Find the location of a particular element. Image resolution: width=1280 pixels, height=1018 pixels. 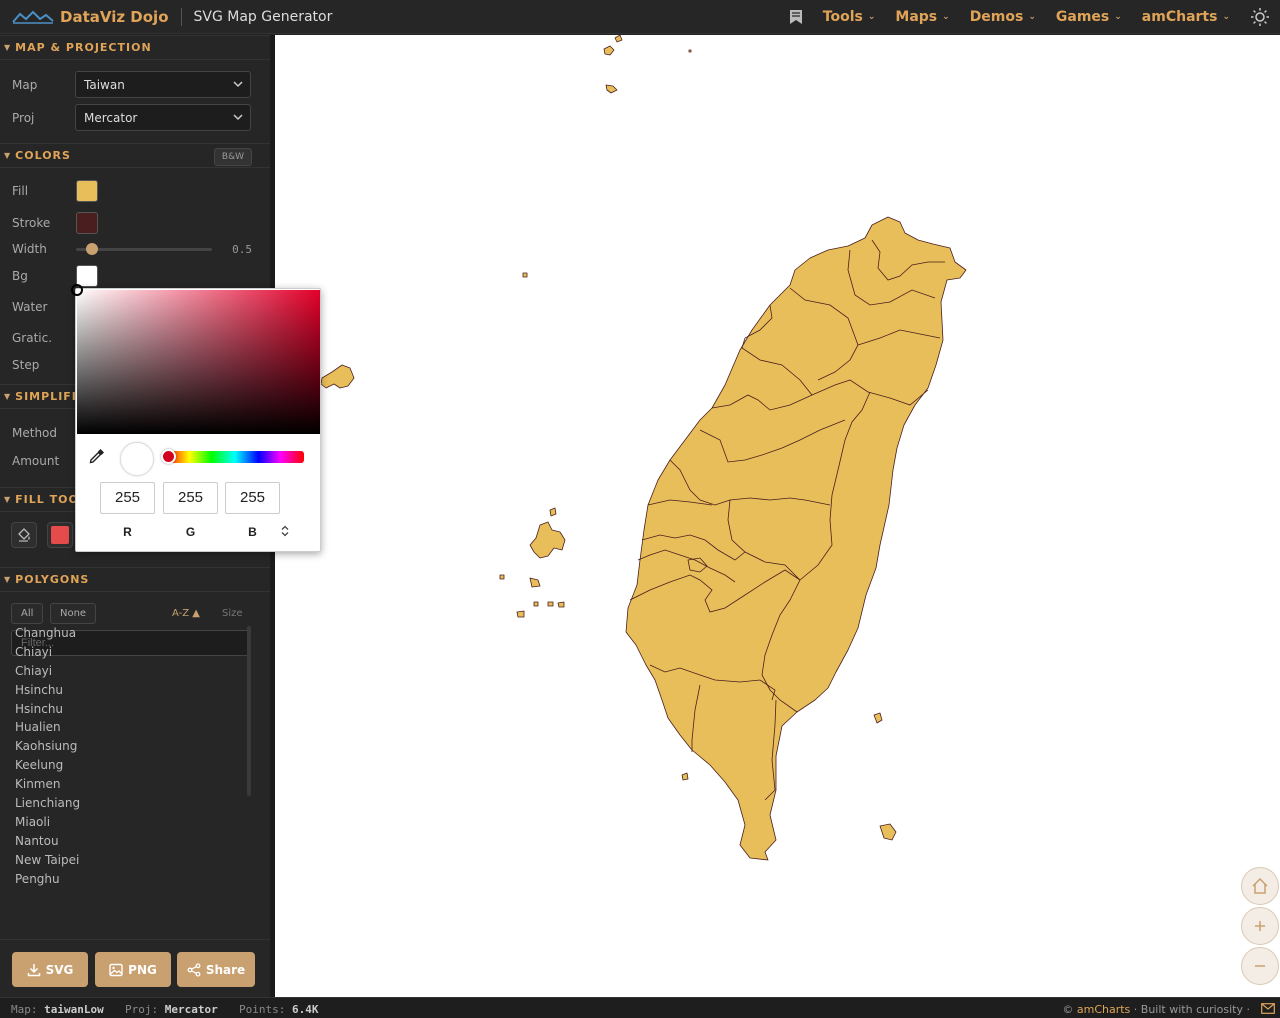

theme-toggle-sun-icon is located at coordinates (1260, 17).